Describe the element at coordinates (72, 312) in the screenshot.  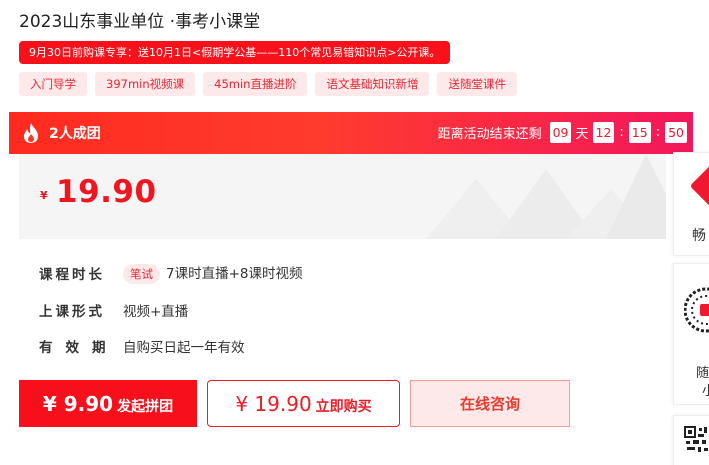
I see `format-label: 上课形式` at that location.